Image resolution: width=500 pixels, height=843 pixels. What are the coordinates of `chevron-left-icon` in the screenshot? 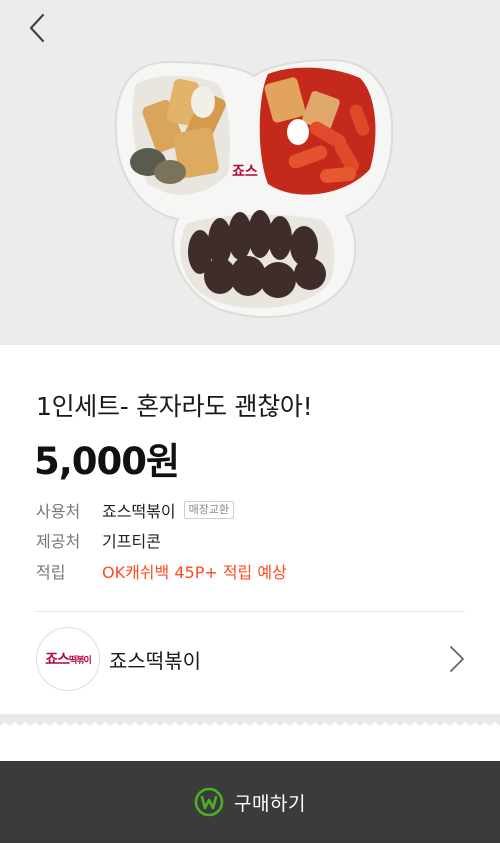 It's located at (37, 28).